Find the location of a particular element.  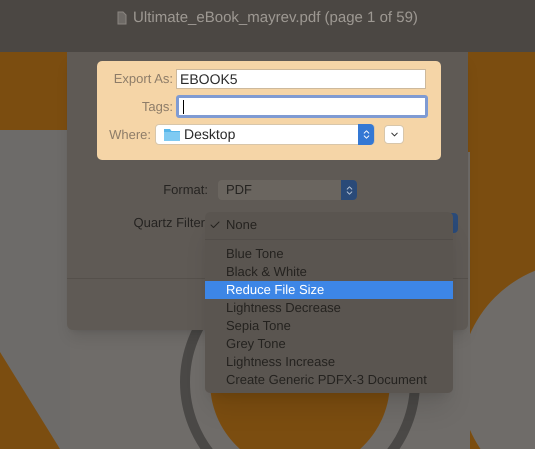

menu-item: Reduce File Size is located at coordinates (329, 290).